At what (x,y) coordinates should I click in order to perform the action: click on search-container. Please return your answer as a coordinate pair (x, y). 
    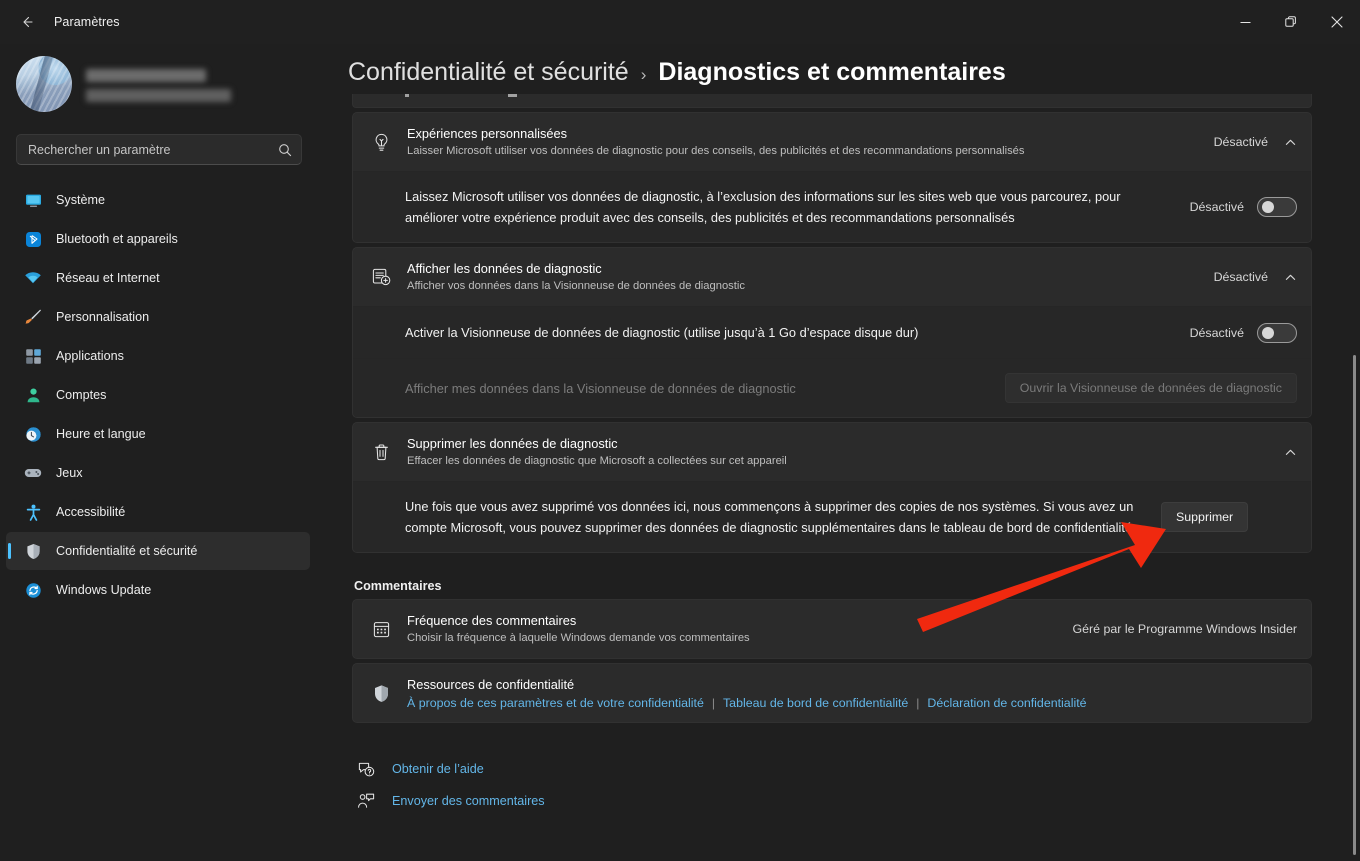
    Looking at the image, I should click on (160, 138).